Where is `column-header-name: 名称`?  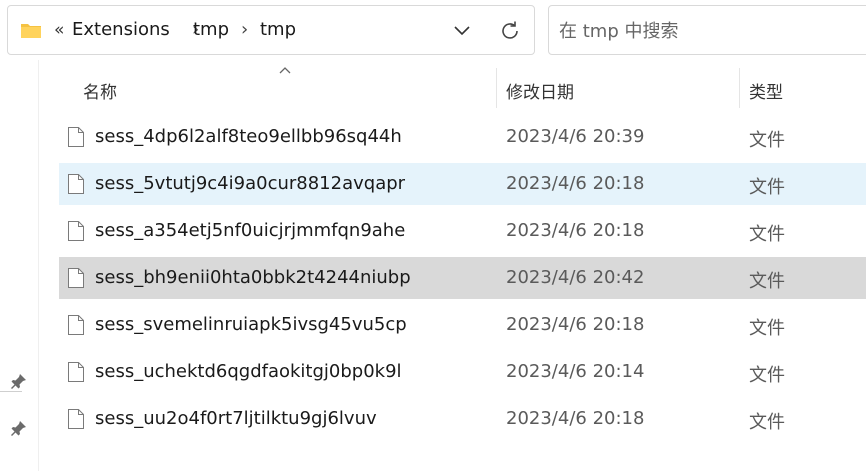
column-header-name: 名称 is located at coordinates (100, 90).